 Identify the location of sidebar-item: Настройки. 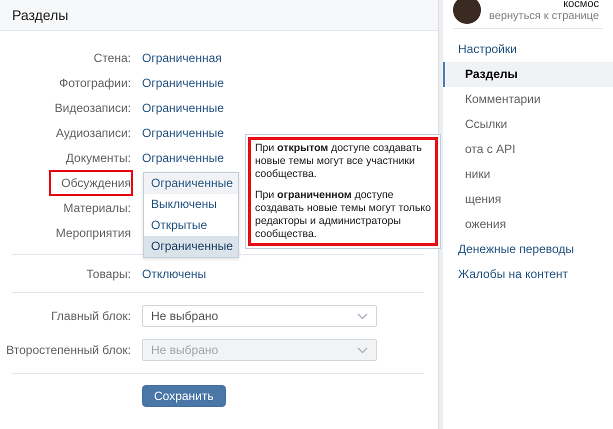
(528, 49).